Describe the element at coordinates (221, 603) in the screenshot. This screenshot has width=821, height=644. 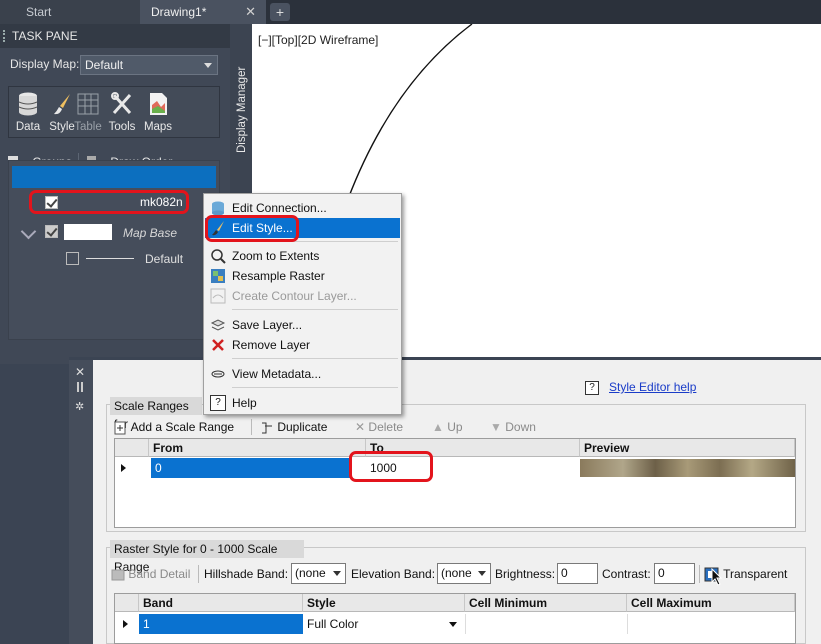
I see `column-header-band: Band` at that location.